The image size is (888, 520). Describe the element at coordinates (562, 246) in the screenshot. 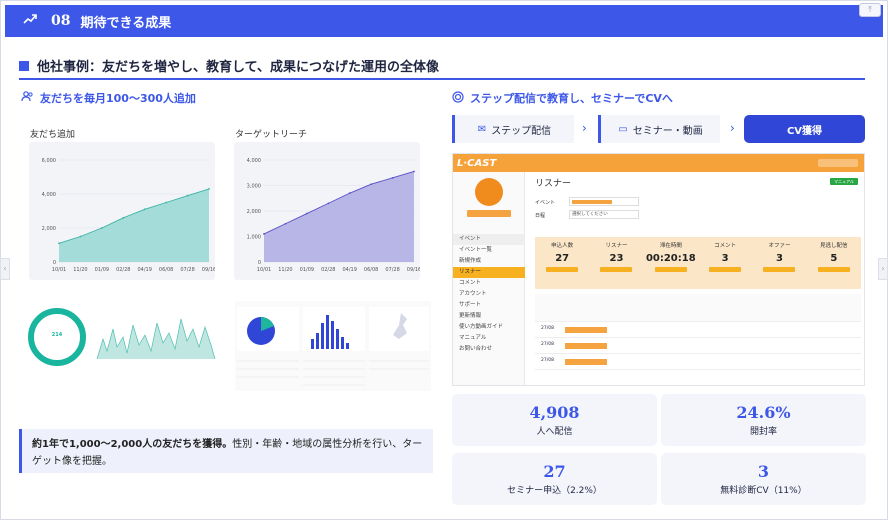

I see `kpi-label: 申込人数` at that location.